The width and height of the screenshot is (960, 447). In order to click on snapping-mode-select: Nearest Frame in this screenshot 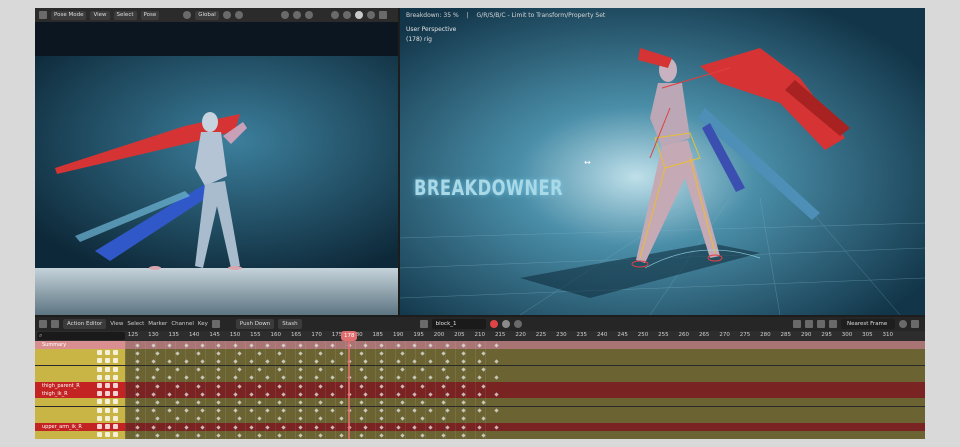, I will do `click(868, 324)`.